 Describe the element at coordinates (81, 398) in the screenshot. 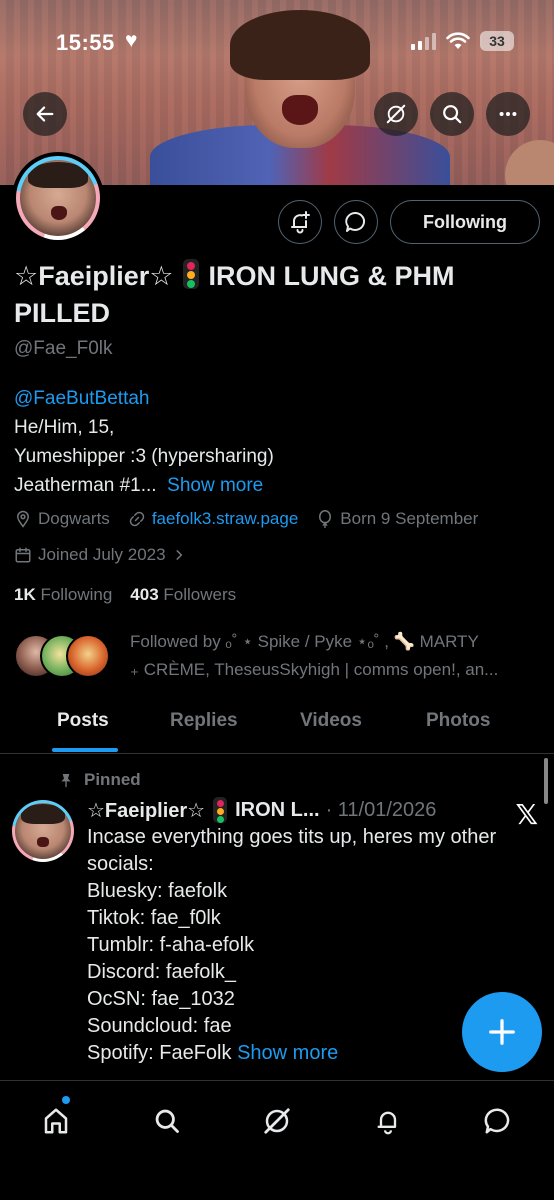

I see `bio-mention-link: @FaeButBettah` at that location.